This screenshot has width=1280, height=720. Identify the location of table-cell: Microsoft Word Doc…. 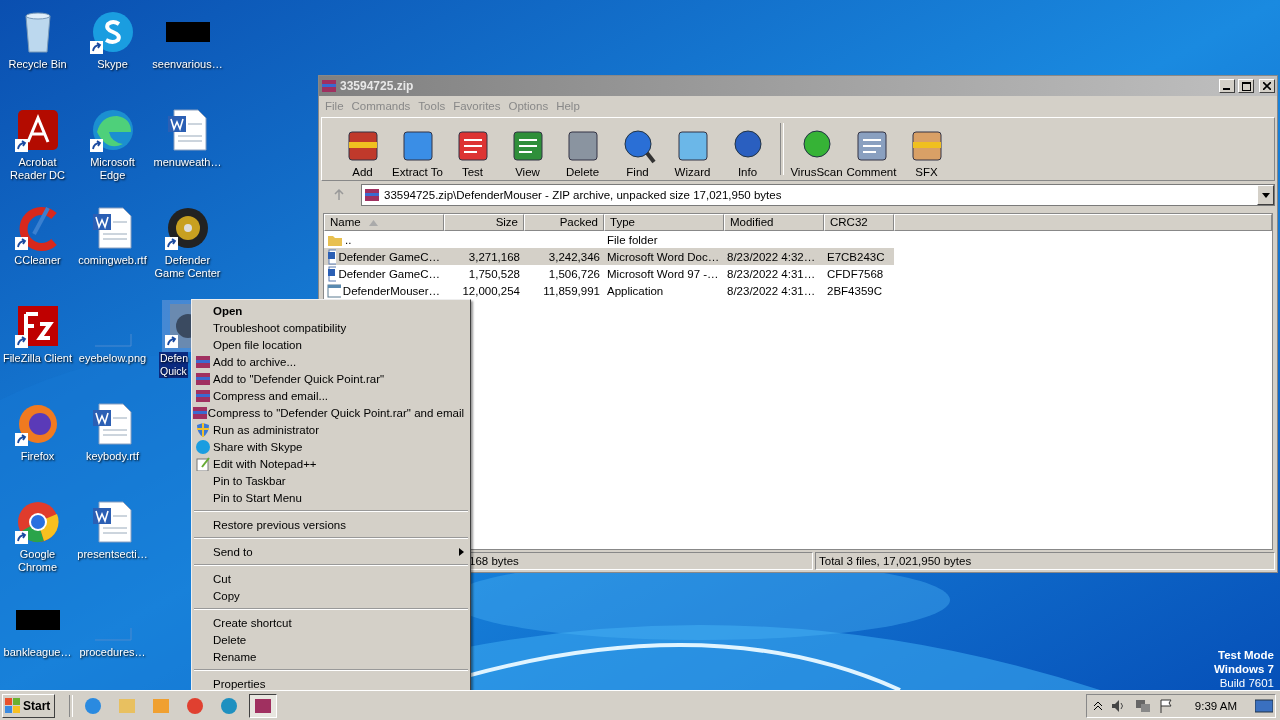
(663, 256).